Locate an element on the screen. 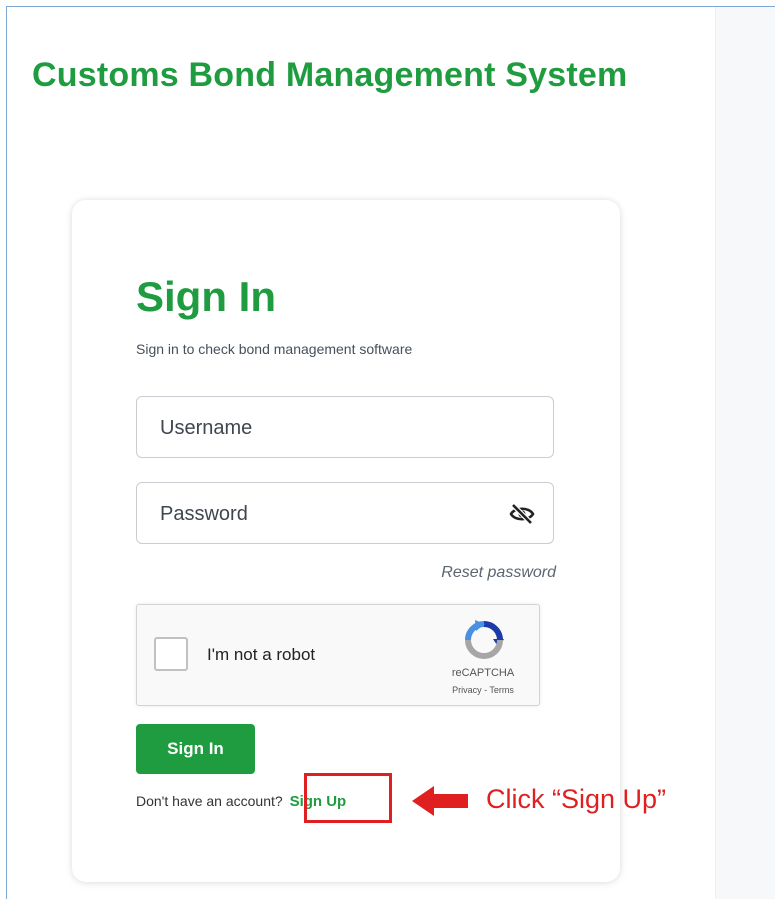  annotation-highlight-box is located at coordinates (348, 798).